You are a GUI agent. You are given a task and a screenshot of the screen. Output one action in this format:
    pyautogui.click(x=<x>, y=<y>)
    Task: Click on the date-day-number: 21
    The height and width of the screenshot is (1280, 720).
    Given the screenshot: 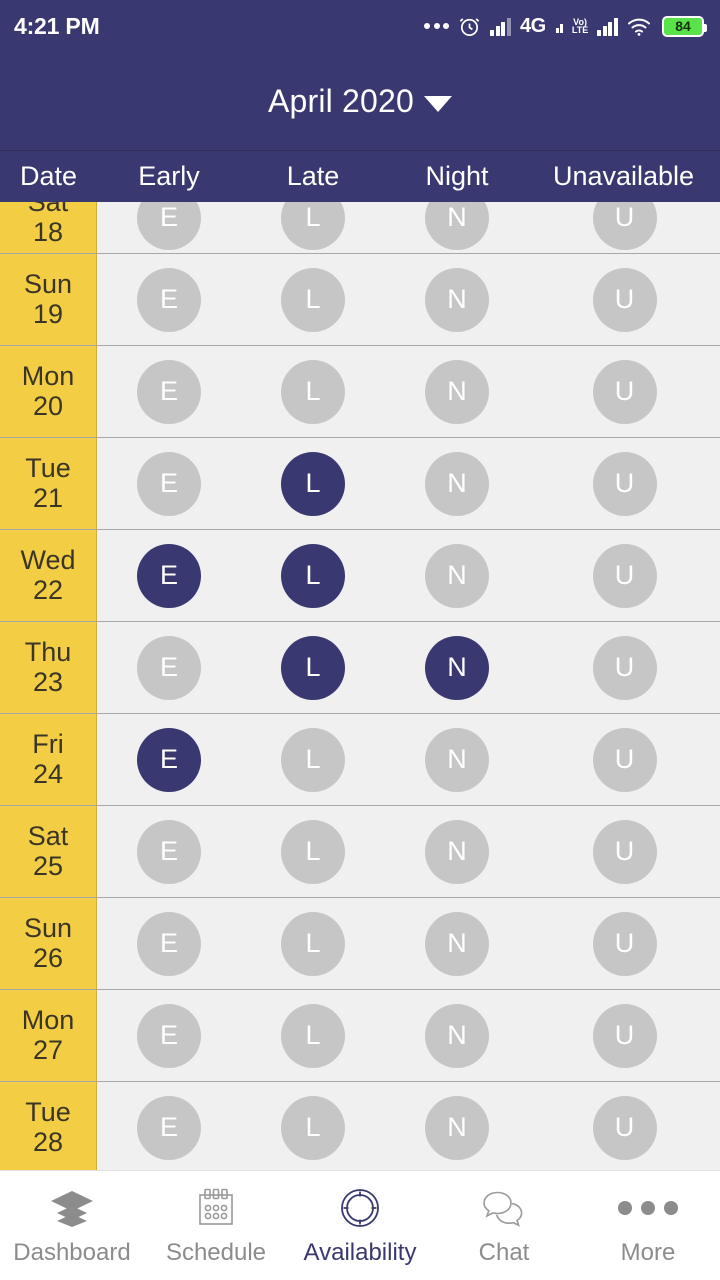 What is the action you would take?
    pyautogui.click(x=48, y=497)
    